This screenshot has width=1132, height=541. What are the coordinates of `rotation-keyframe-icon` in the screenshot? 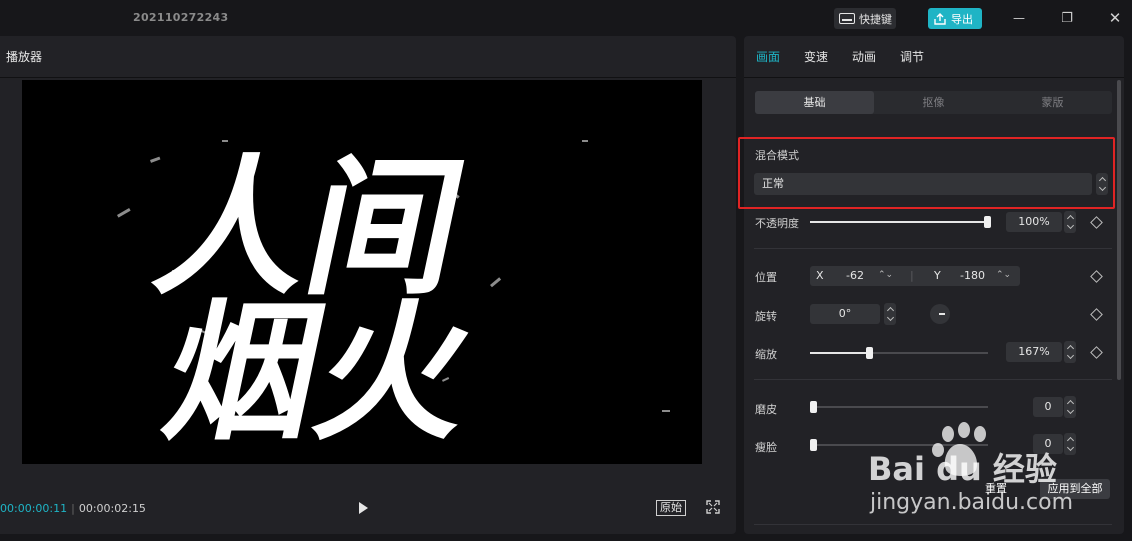 It's located at (1096, 314).